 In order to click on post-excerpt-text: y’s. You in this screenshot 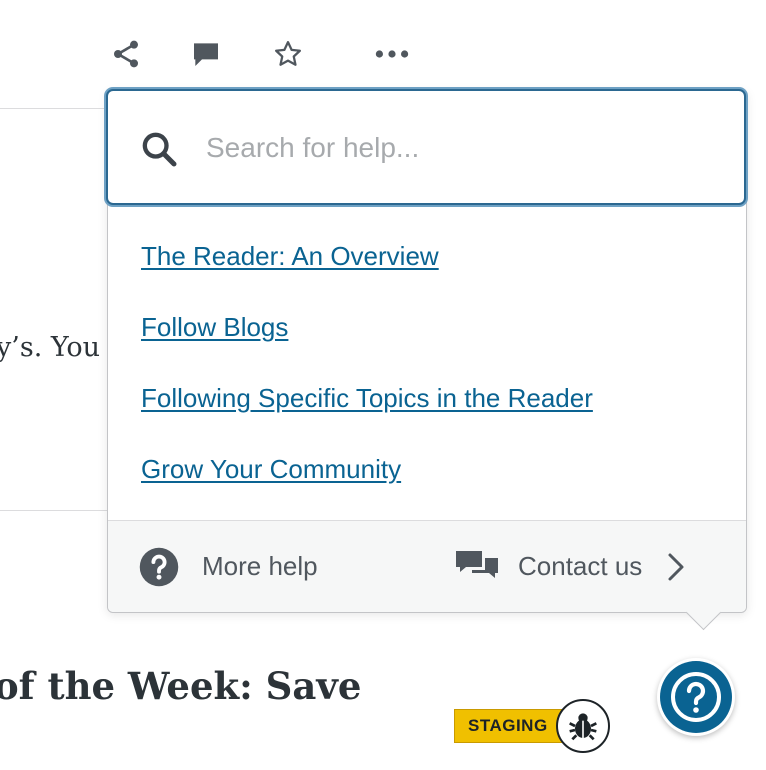, I will do `click(50, 347)`.